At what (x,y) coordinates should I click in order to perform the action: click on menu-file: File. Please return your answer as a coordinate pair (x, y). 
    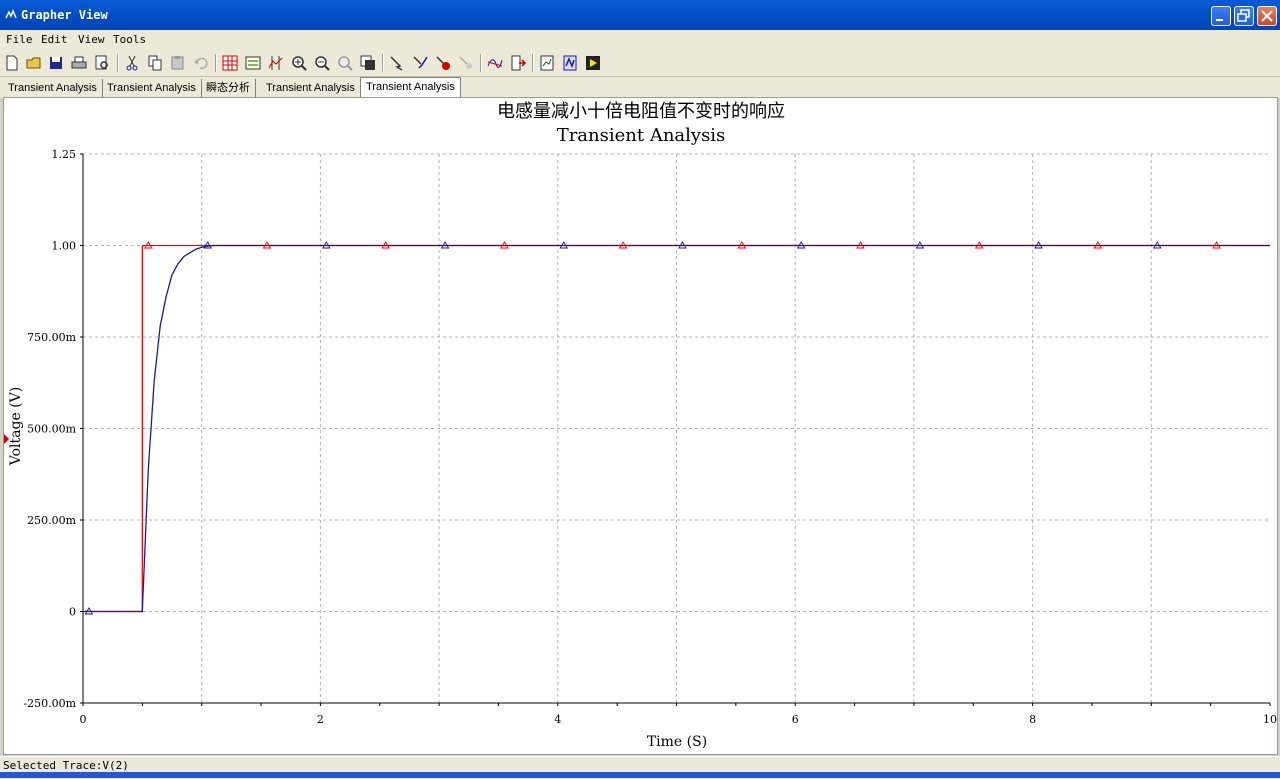
    Looking at the image, I should click on (19, 39).